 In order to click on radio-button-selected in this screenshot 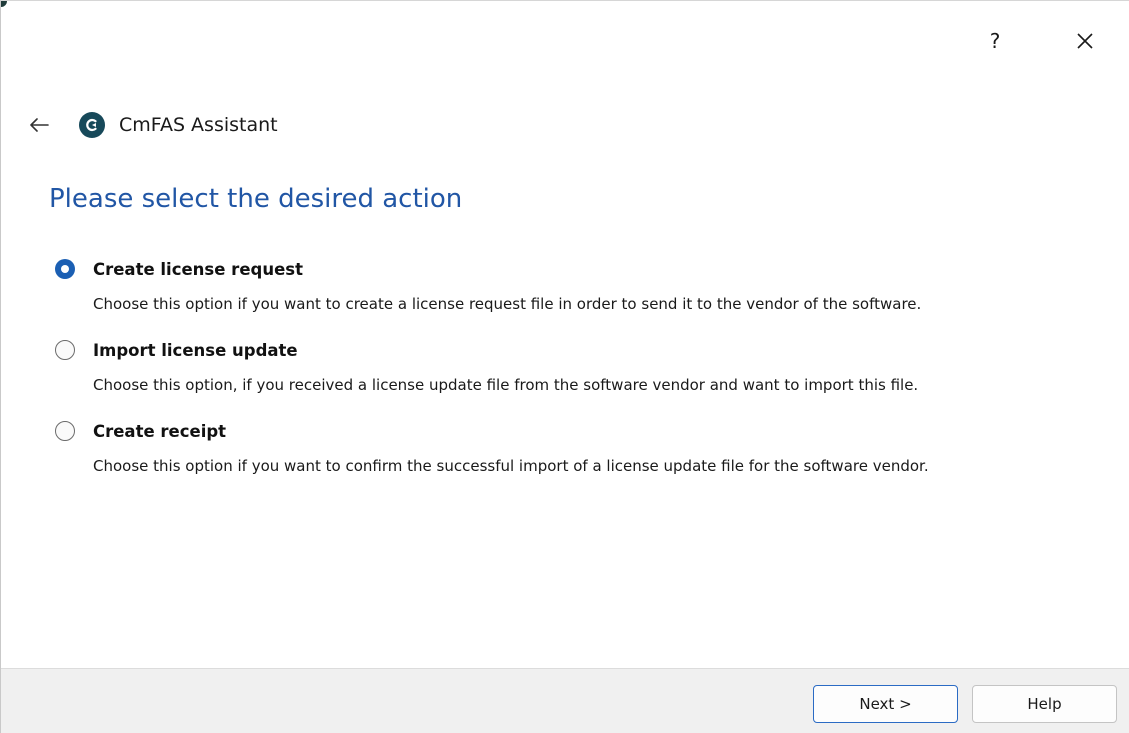, I will do `click(65, 269)`.